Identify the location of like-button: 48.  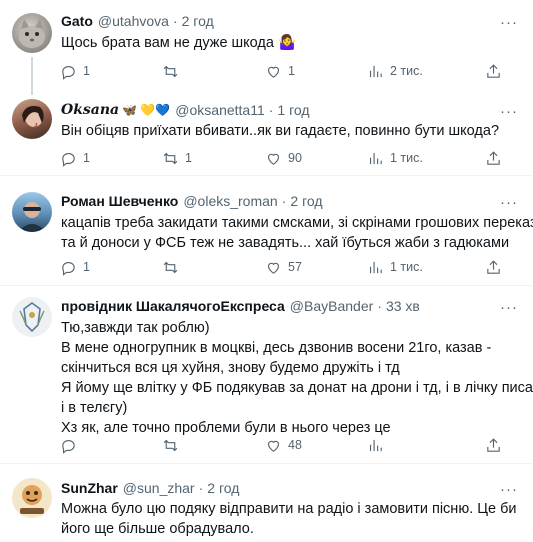
(283, 445).